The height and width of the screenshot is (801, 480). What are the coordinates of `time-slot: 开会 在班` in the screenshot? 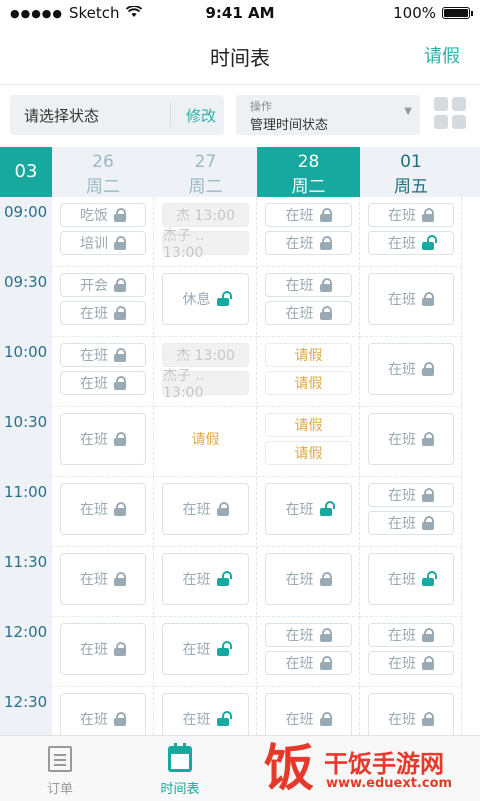 It's located at (103, 302).